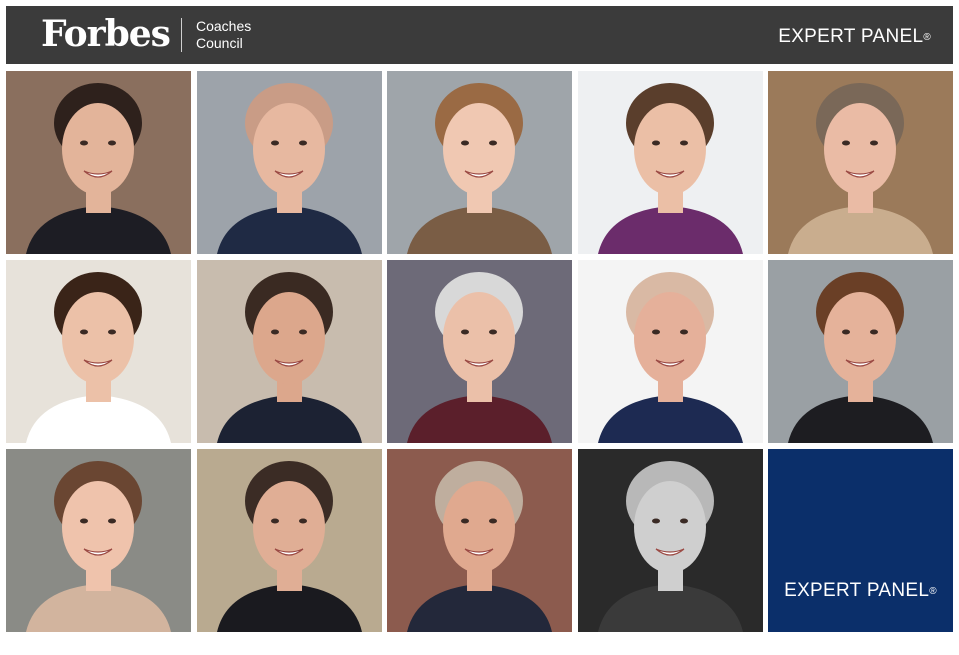  What do you see at coordinates (851, 36) in the screenshot?
I see `expert-panel-label: EXPERT PANEL` at bounding box center [851, 36].